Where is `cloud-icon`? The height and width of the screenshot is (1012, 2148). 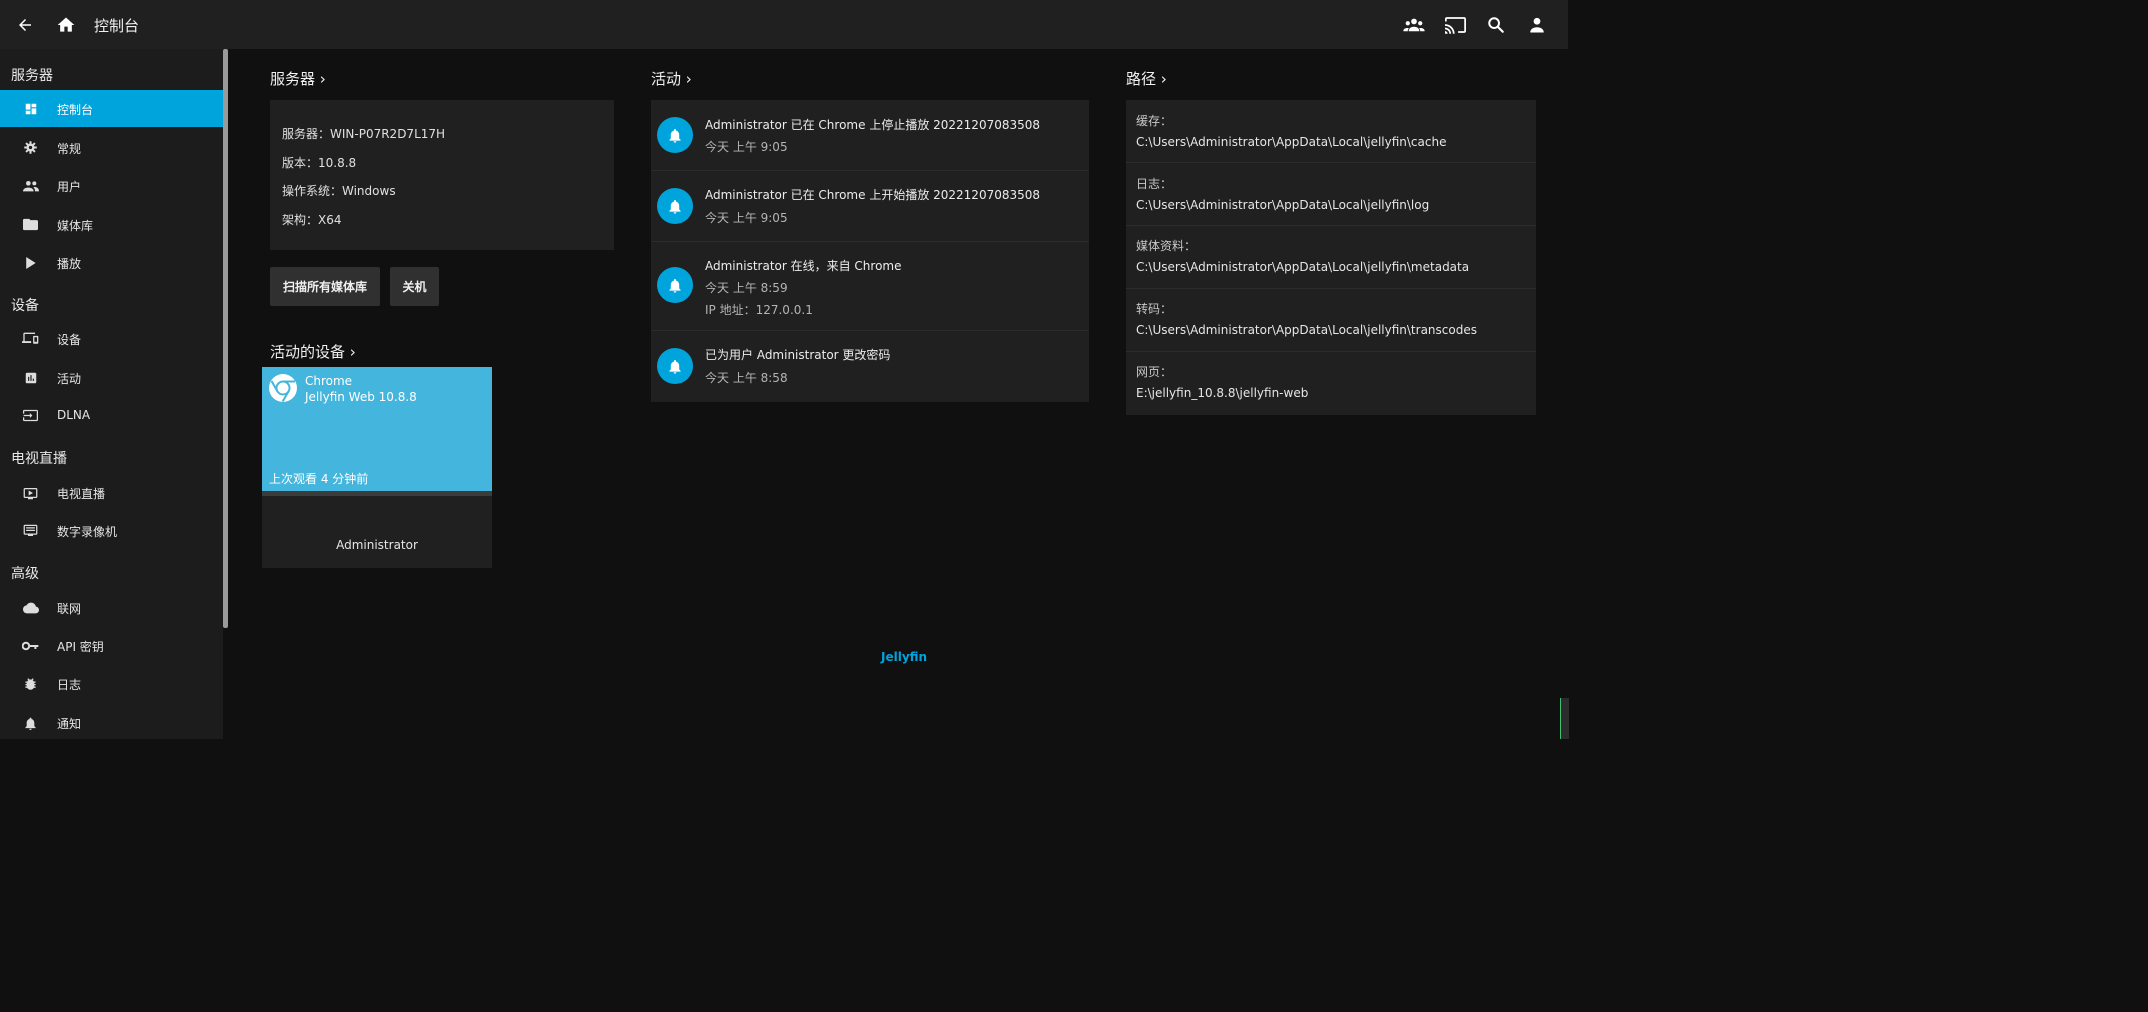 cloud-icon is located at coordinates (30, 607).